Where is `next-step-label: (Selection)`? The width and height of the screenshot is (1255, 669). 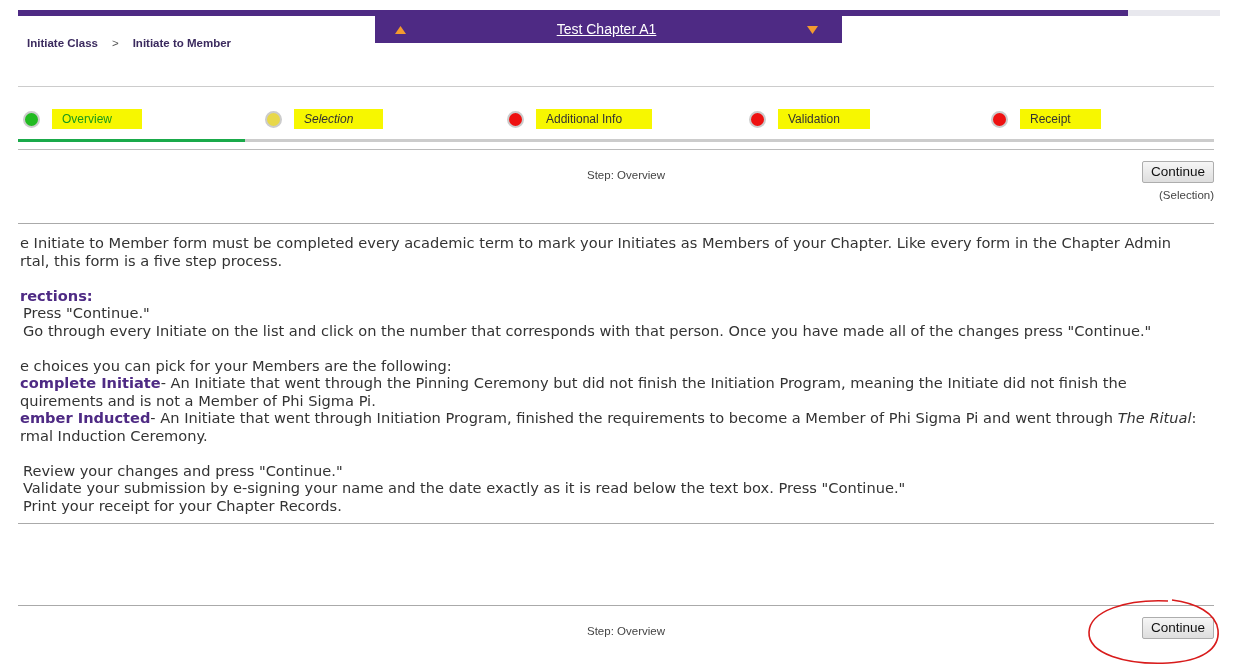
next-step-label: (Selection) is located at coordinates (1186, 195).